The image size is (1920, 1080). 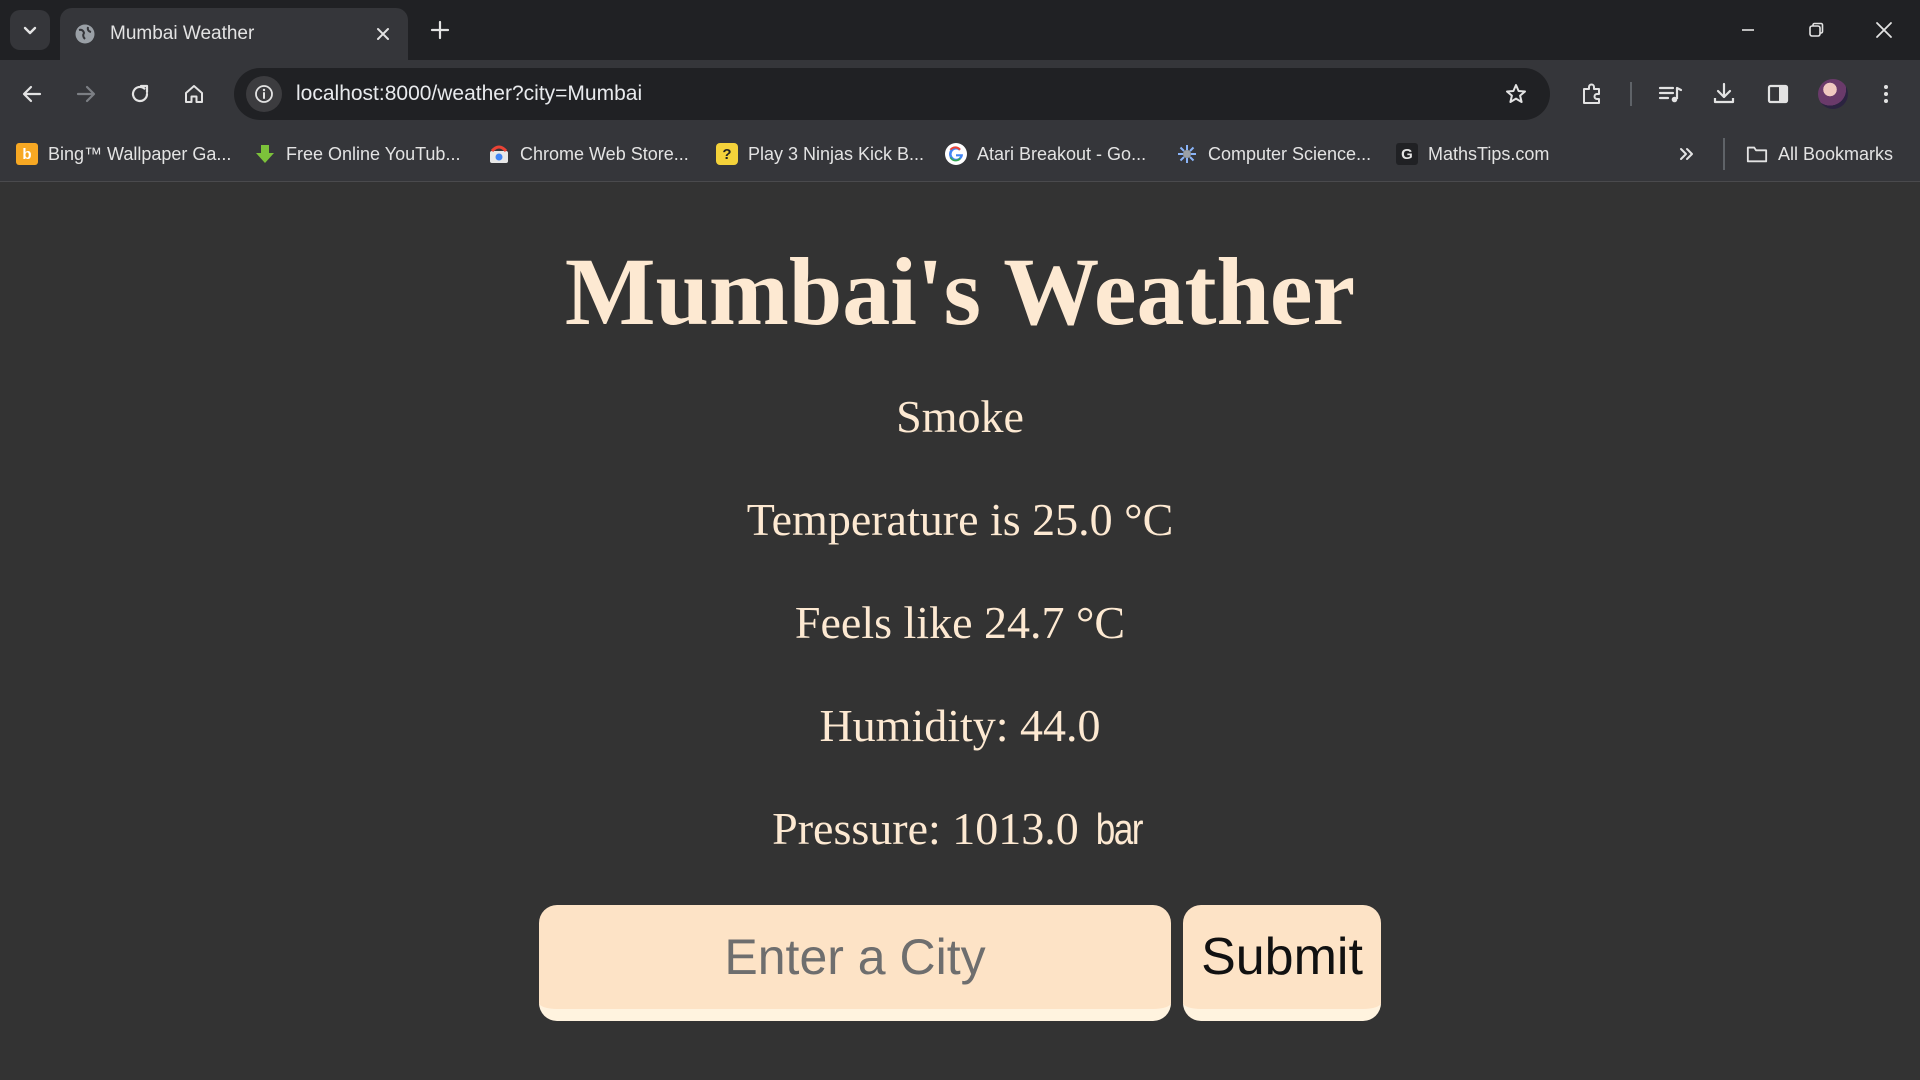 What do you see at coordinates (960, 622) in the screenshot?
I see `feels-like-text: Feels like 24.7 °C` at bounding box center [960, 622].